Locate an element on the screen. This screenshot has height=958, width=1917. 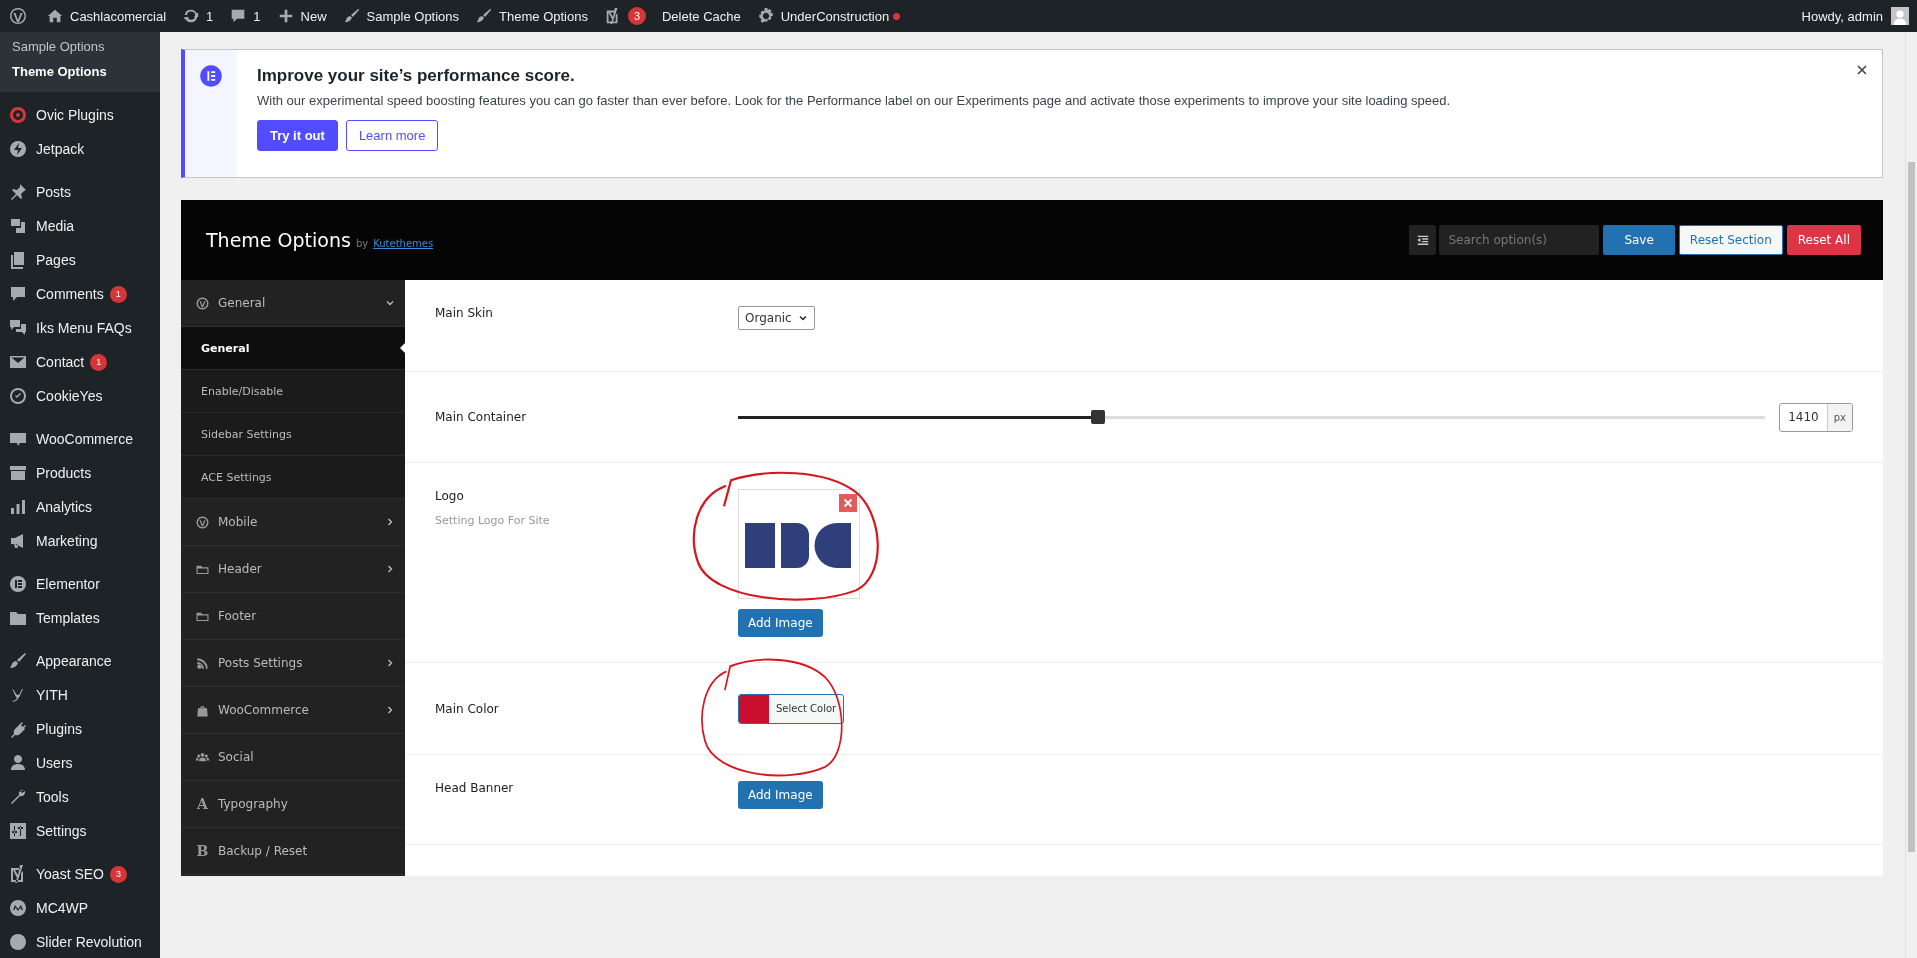
sidebar-menu-item: Analytics is located at coordinates (80, 507).